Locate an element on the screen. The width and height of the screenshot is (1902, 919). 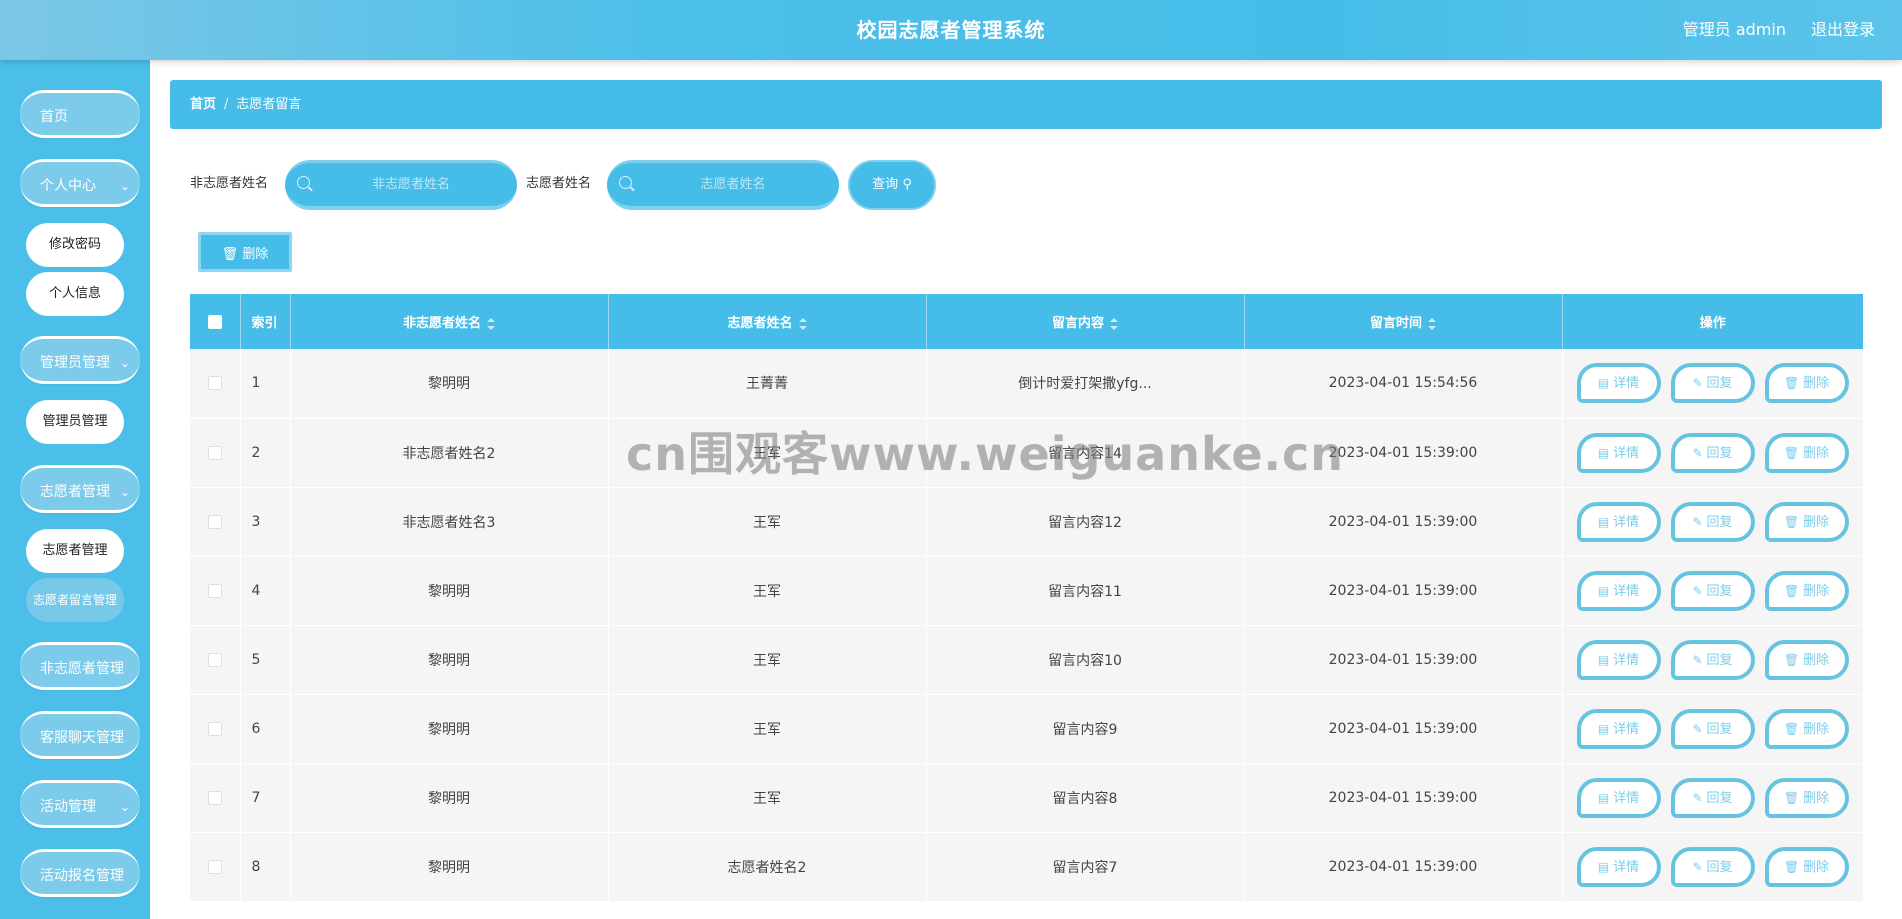
sidebar-item-volunteer-manage: 志愿者管理 ⌄ is located at coordinates (80, 489).